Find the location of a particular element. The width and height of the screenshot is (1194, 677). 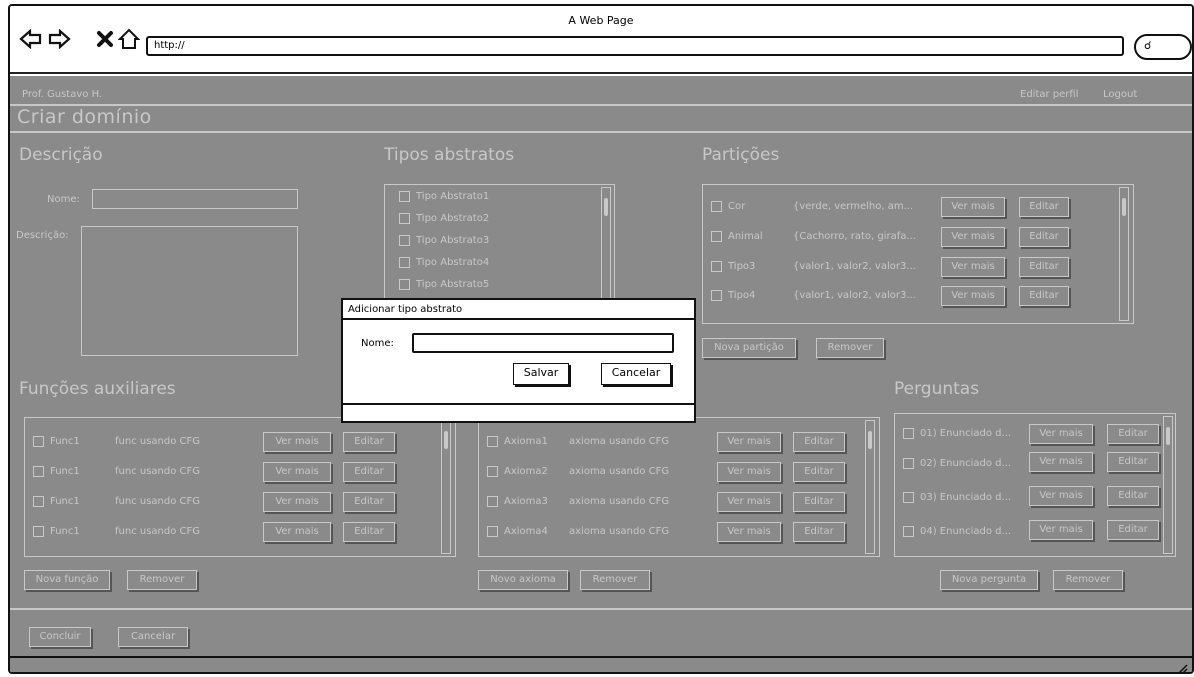

remover-particao-button: Remover is located at coordinates (850, 348).